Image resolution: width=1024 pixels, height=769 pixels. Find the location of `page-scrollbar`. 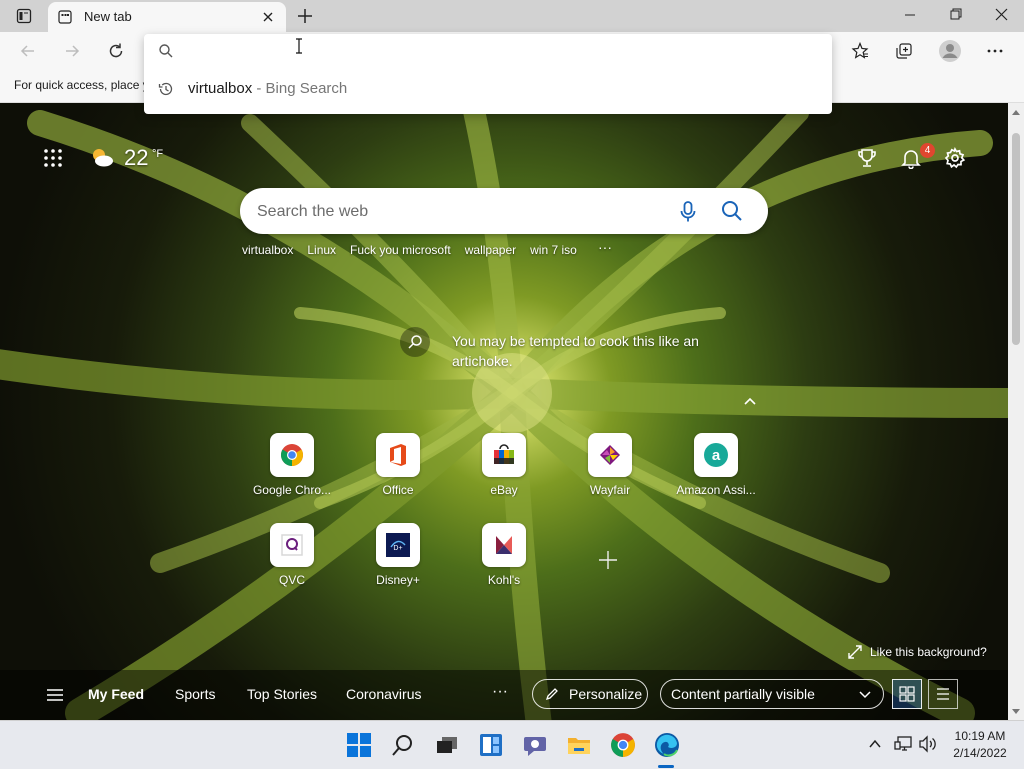

page-scrollbar is located at coordinates (1016, 411).